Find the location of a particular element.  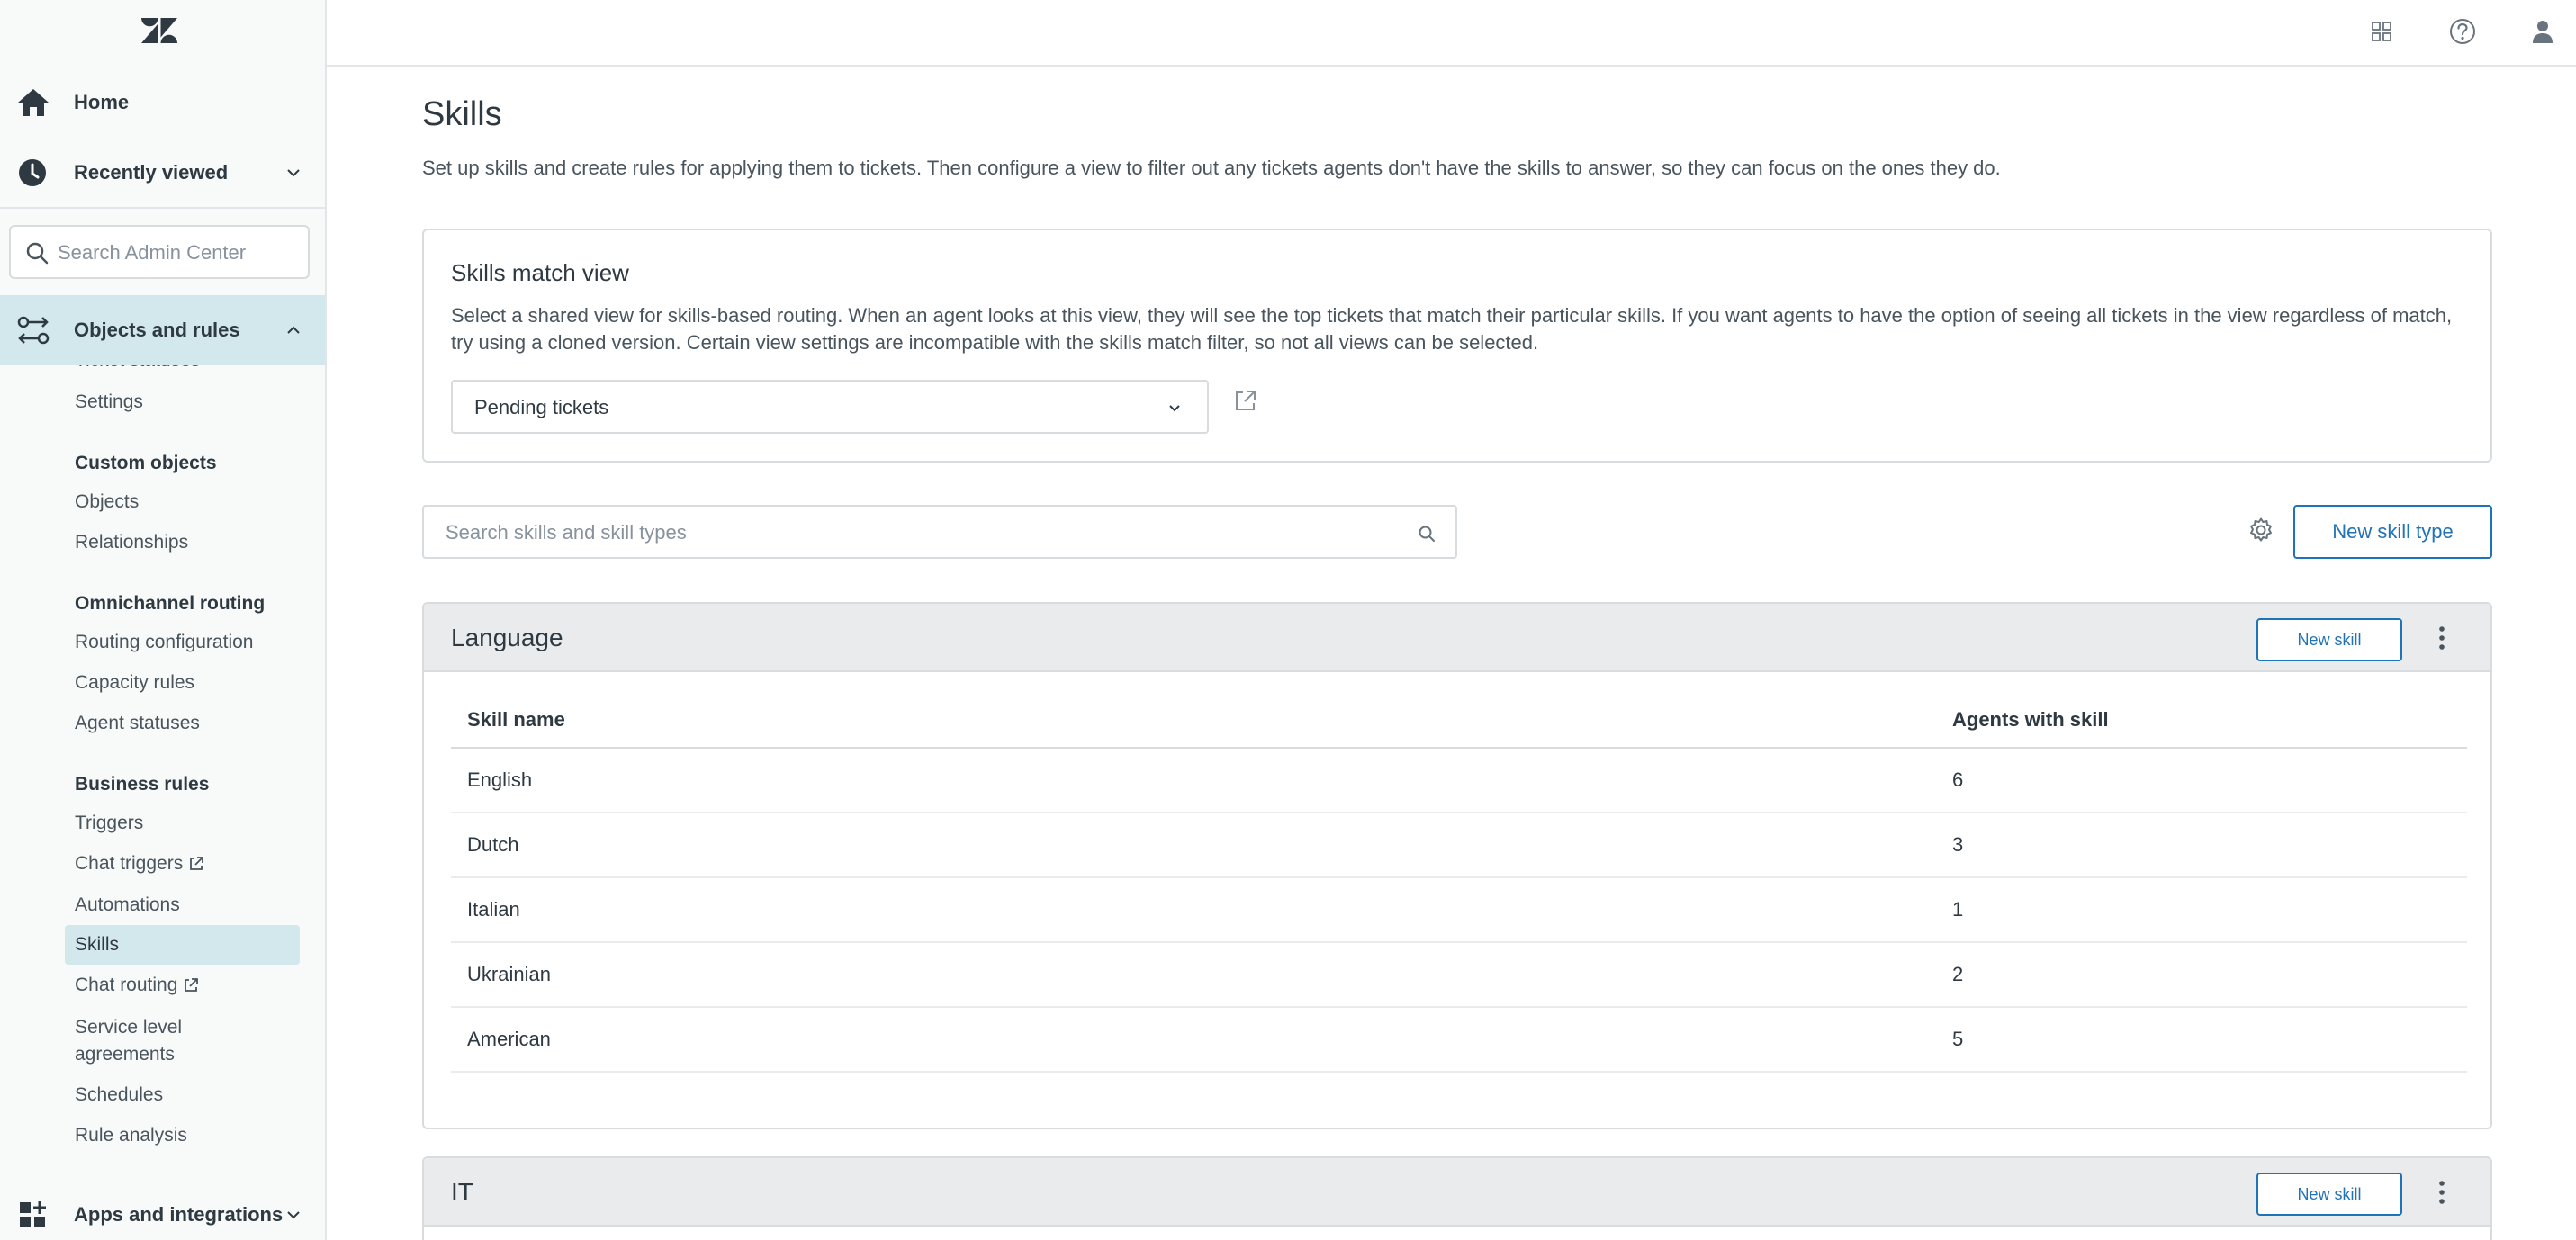

page-title: Skills is located at coordinates (462, 114).